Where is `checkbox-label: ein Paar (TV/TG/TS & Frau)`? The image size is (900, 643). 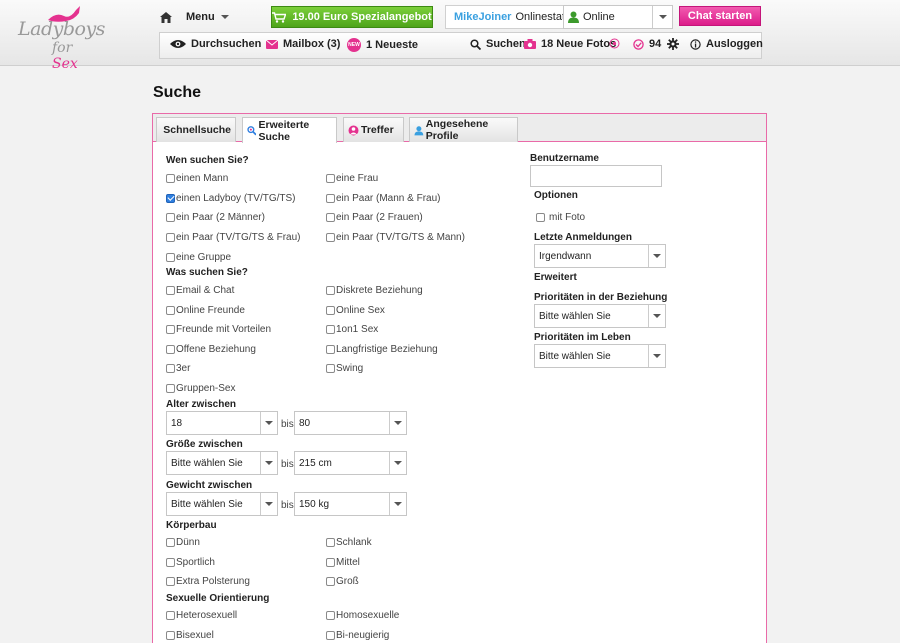
checkbox-label: ein Paar (TV/TG/TS & Frau) is located at coordinates (238, 238).